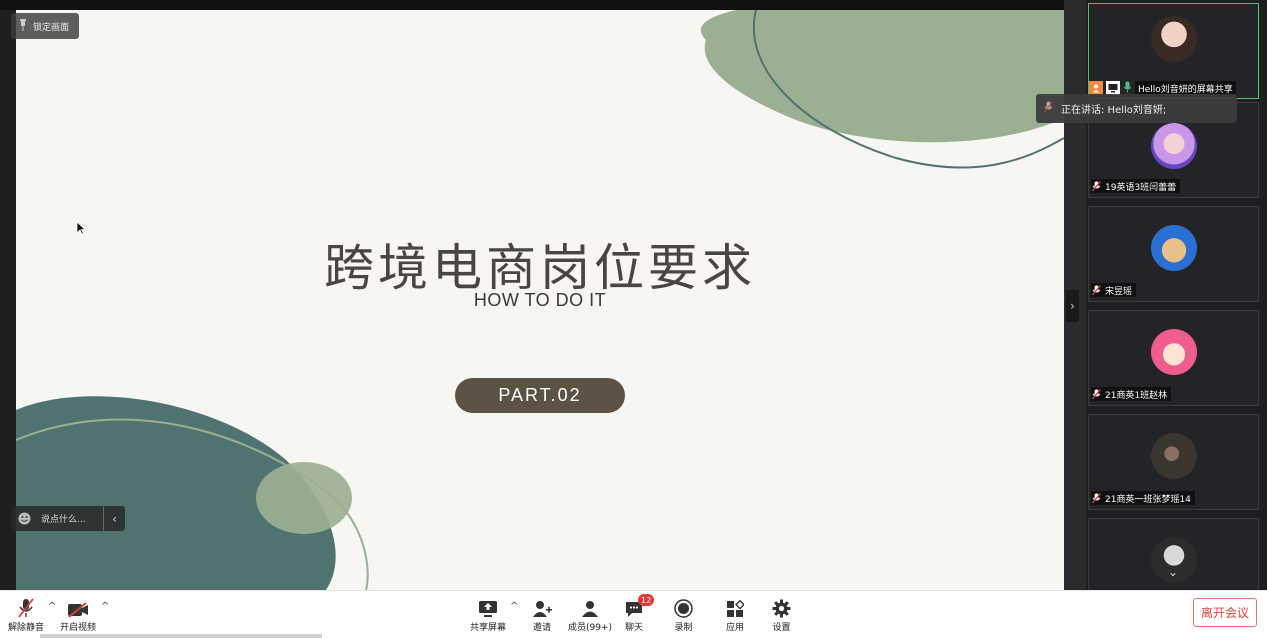  What do you see at coordinates (542, 607) in the screenshot?
I see `invite-user-icon` at bounding box center [542, 607].